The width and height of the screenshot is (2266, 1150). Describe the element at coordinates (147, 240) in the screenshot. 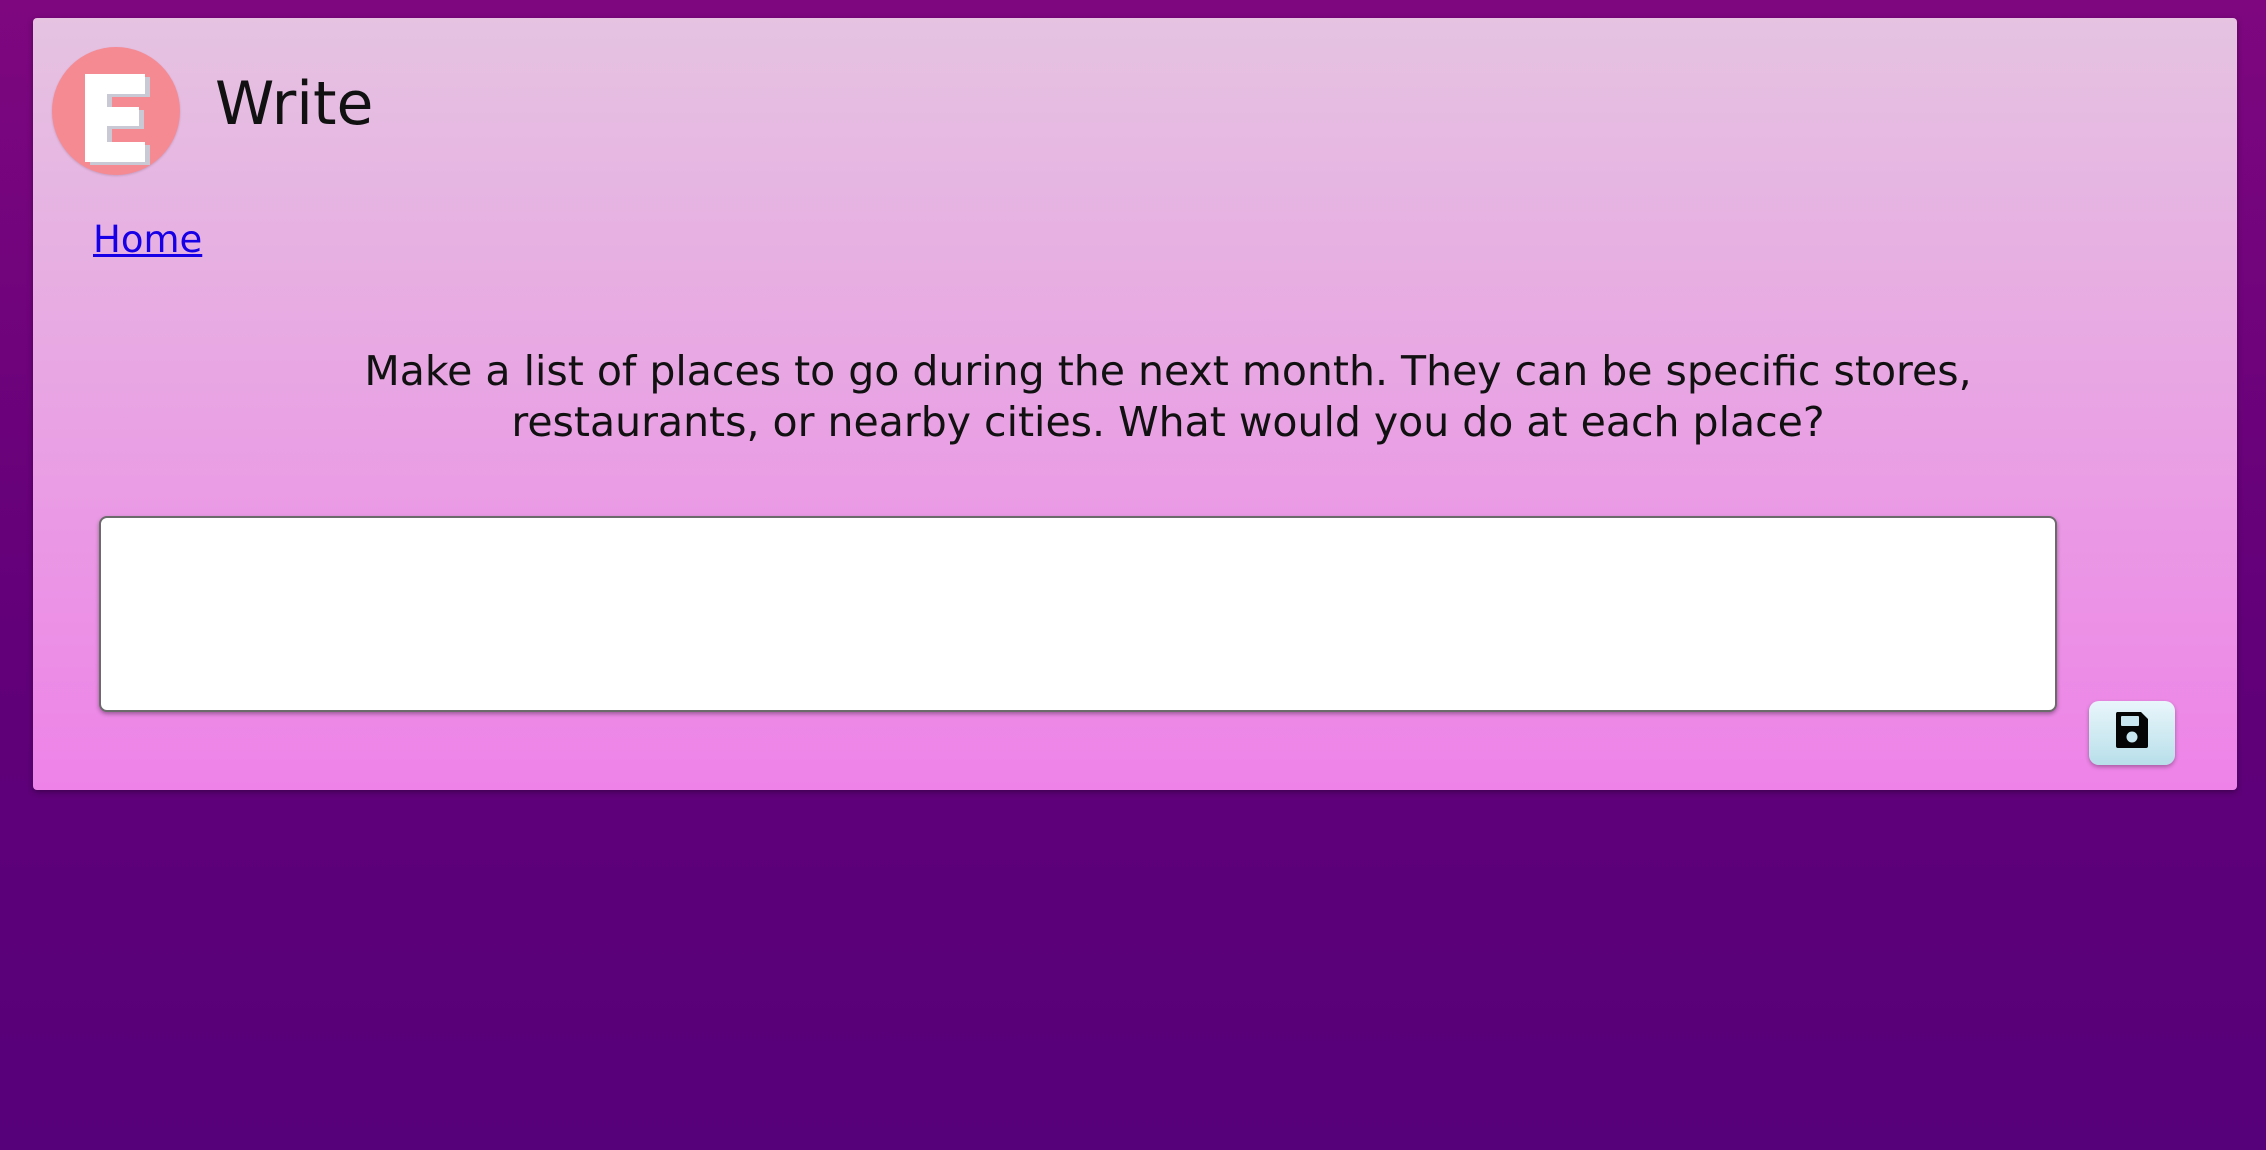

I see `home-link: Home` at that location.